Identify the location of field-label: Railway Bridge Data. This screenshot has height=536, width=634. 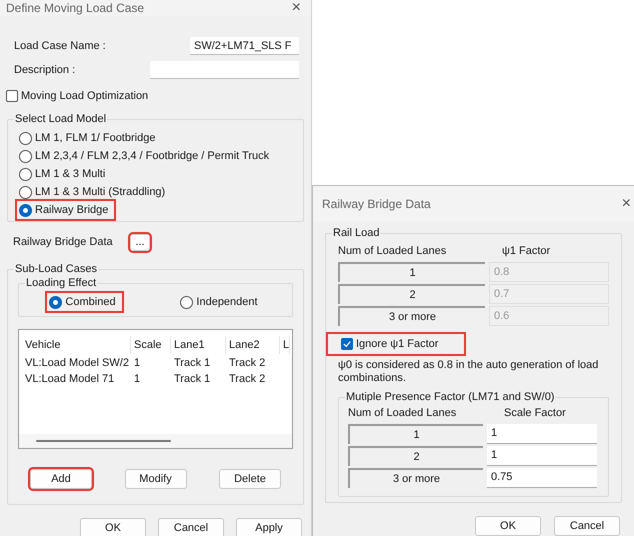
(63, 242).